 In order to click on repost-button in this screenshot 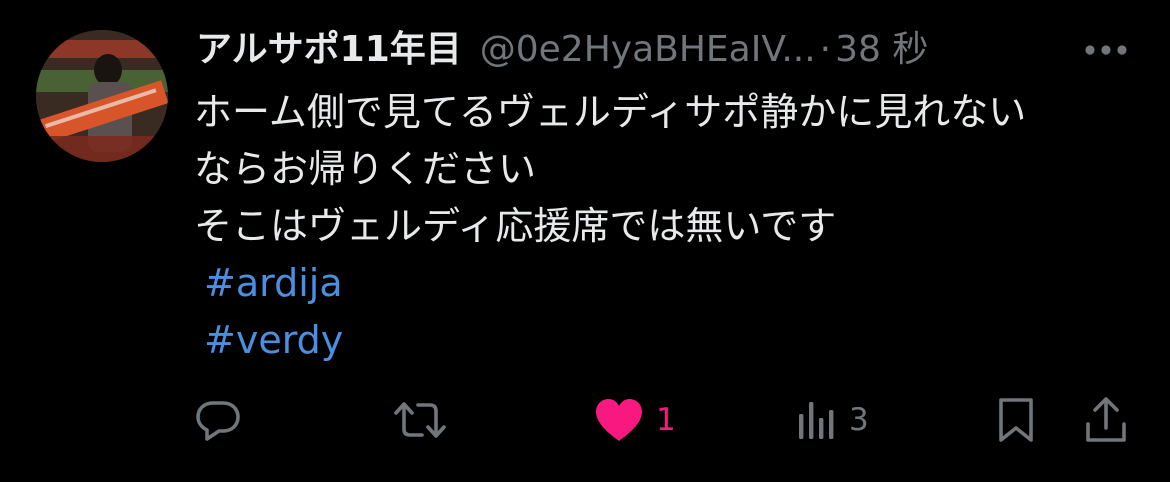, I will do `click(426, 420)`.